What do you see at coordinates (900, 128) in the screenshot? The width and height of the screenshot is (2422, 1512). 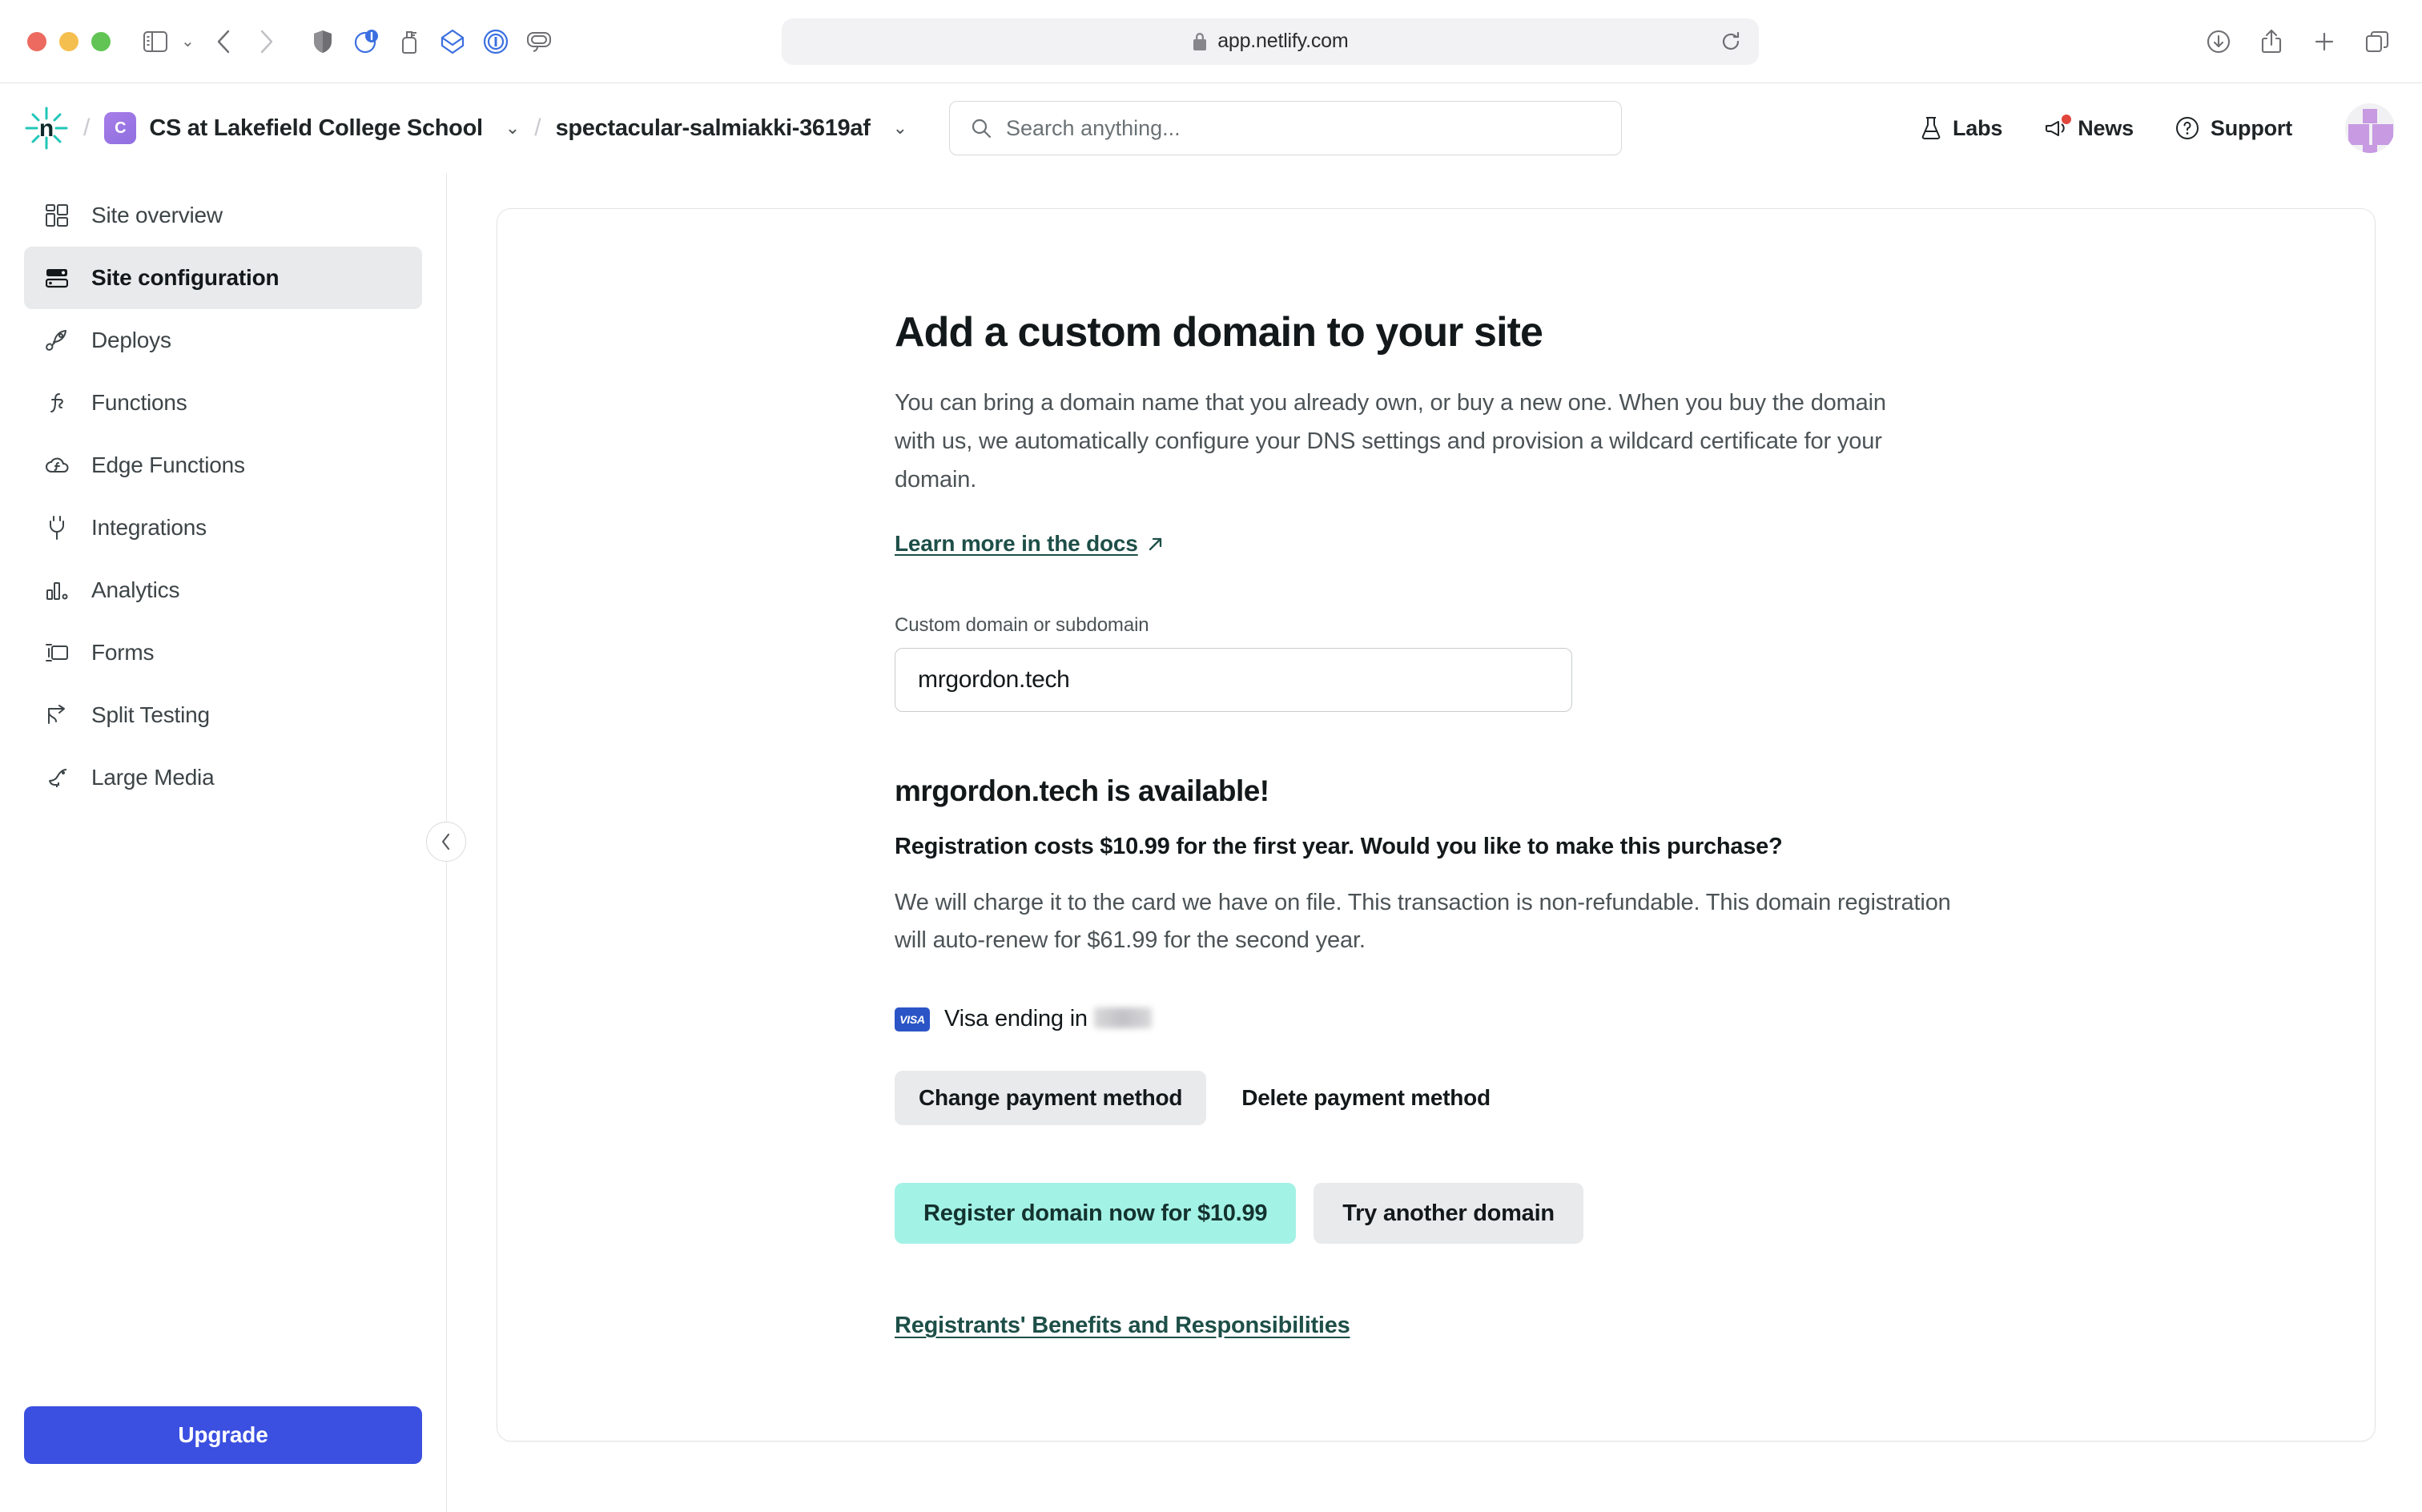 I see `site-chevron-down-icon: ⌄` at bounding box center [900, 128].